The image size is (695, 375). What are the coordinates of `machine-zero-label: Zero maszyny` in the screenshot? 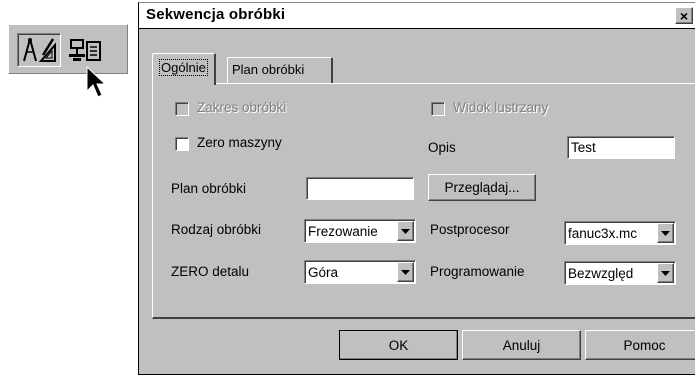 It's located at (239, 142).